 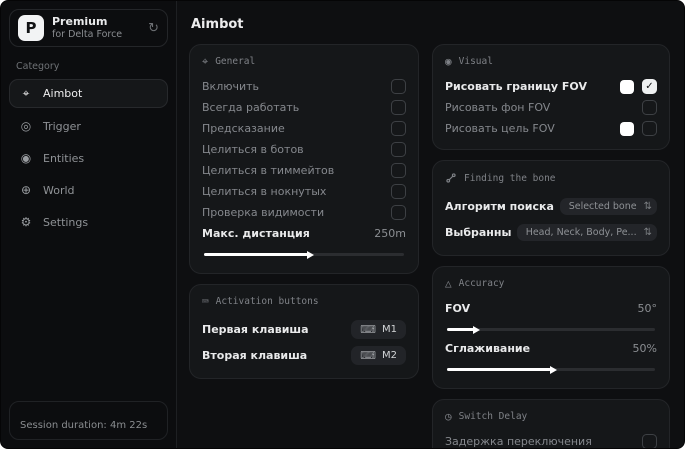 I want to click on bone-algorithm-row: Алгоритм поиска костей Selected bone ⇅, so click(x=551, y=206).